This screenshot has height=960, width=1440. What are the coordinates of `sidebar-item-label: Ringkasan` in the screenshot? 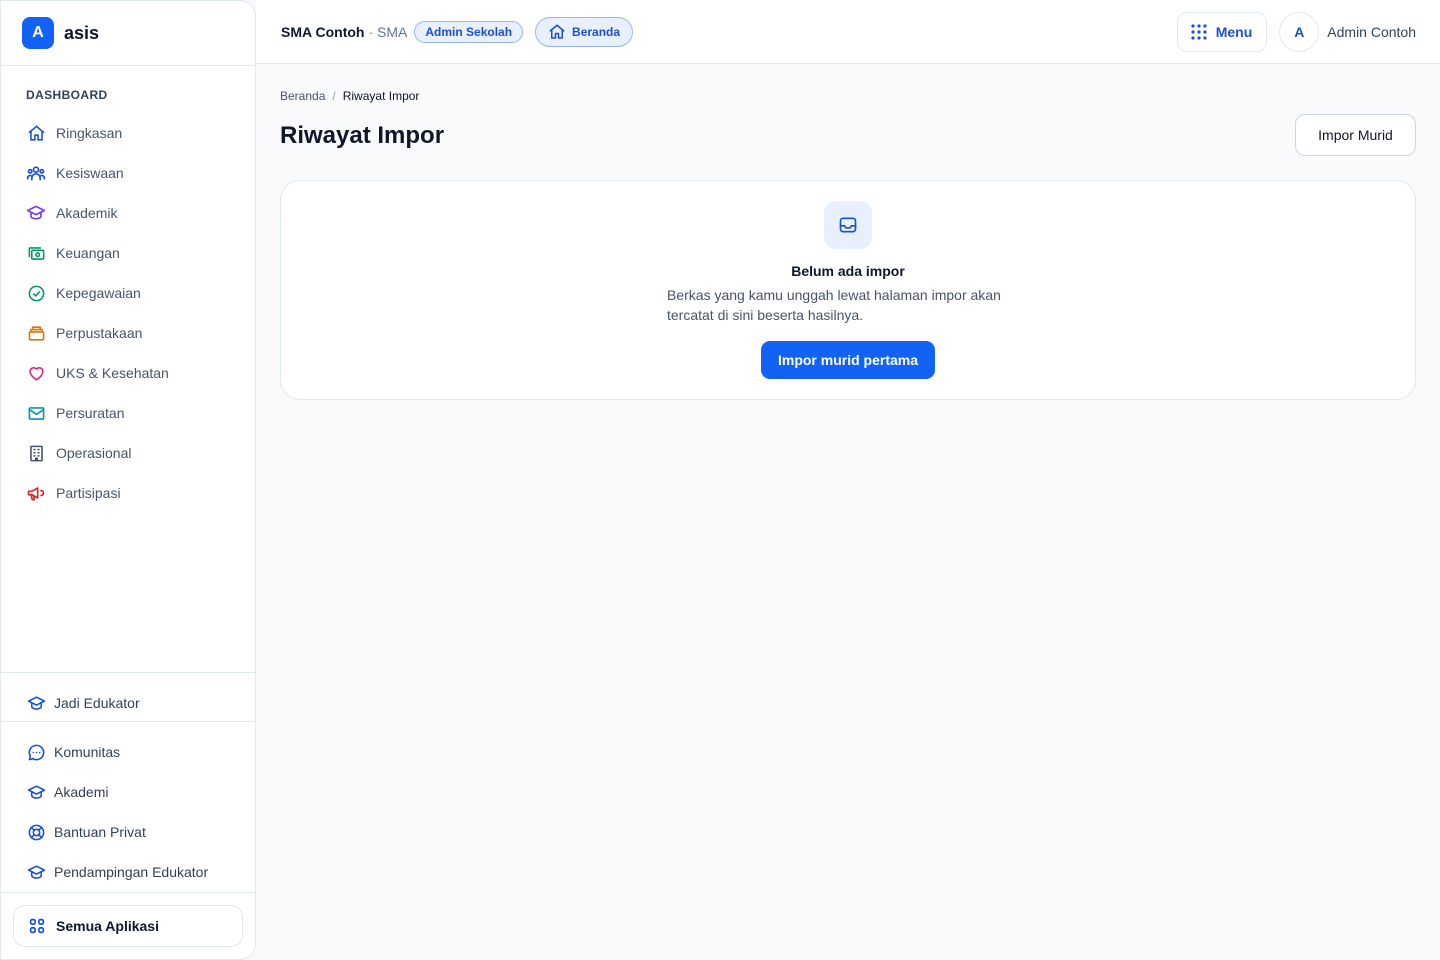 It's located at (89, 133).